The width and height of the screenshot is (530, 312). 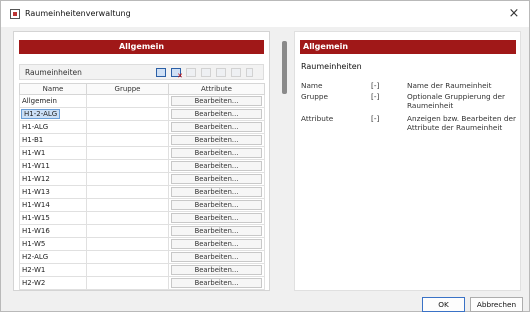 I want to click on cancel-button: Abbrechen, so click(x=496, y=304).